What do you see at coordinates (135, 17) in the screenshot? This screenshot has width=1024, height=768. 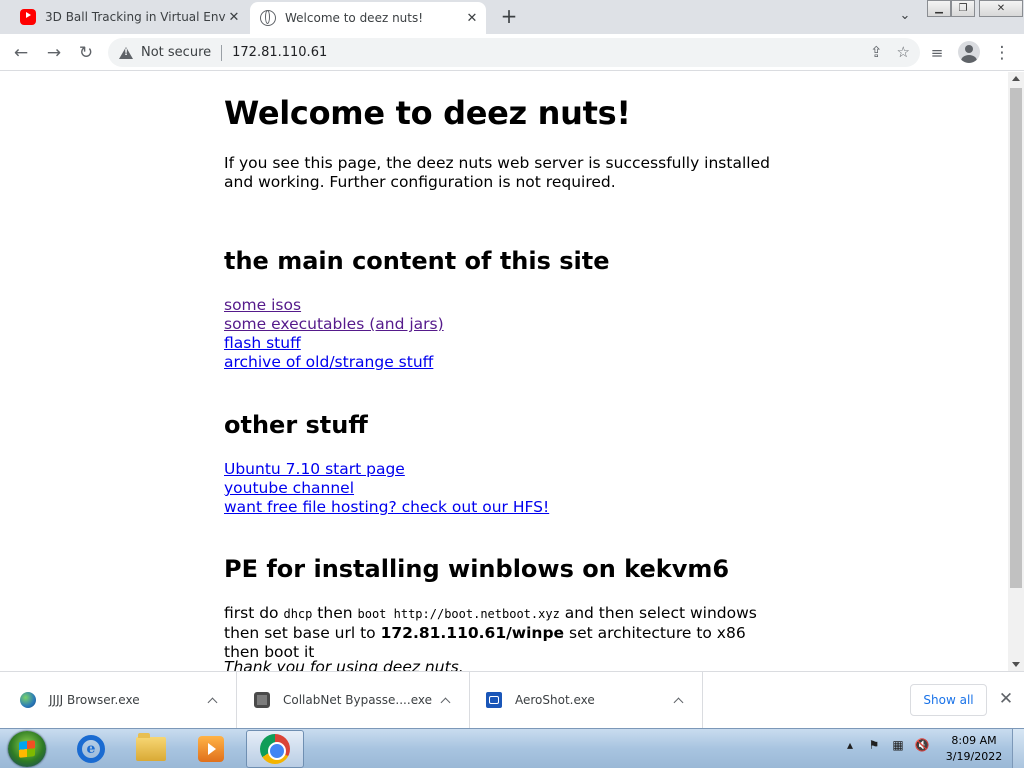 I see `tab-title: 3D Ball Tracking in Virtual Enviro` at bounding box center [135, 17].